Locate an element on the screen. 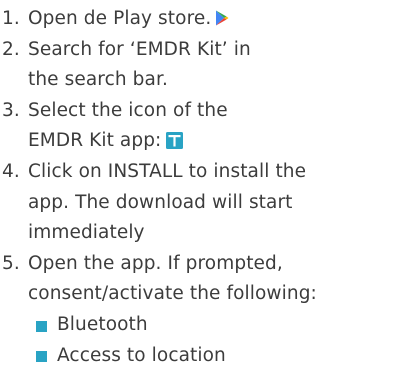 This screenshot has height=379, width=397. step-line: Open the app. If prompted, is located at coordinates (155, 263).